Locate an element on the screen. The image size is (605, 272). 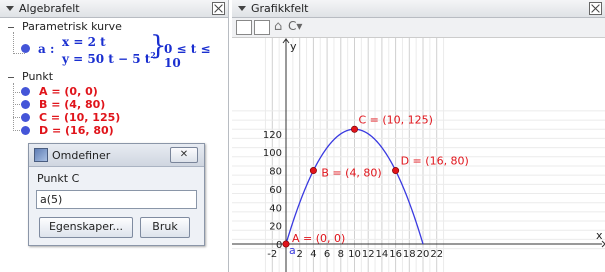
category-label: Parametrisk kurve is located at coordinates (72, 26).